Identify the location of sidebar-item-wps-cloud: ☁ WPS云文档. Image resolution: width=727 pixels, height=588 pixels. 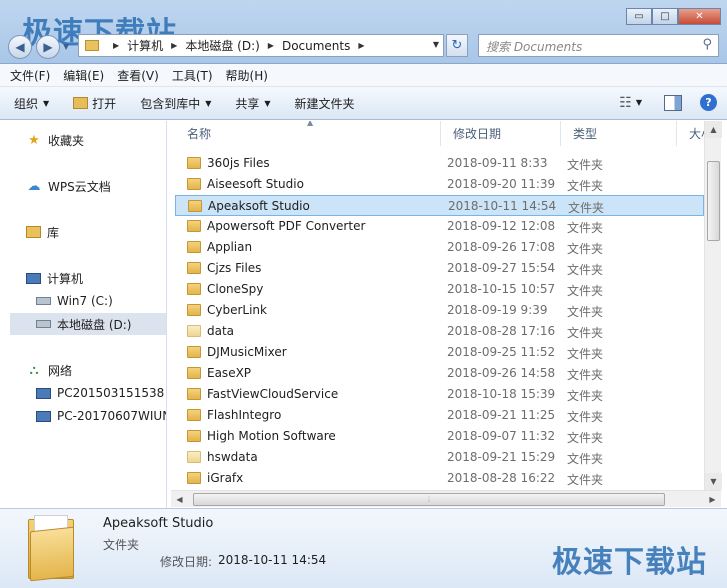
(68, 186).